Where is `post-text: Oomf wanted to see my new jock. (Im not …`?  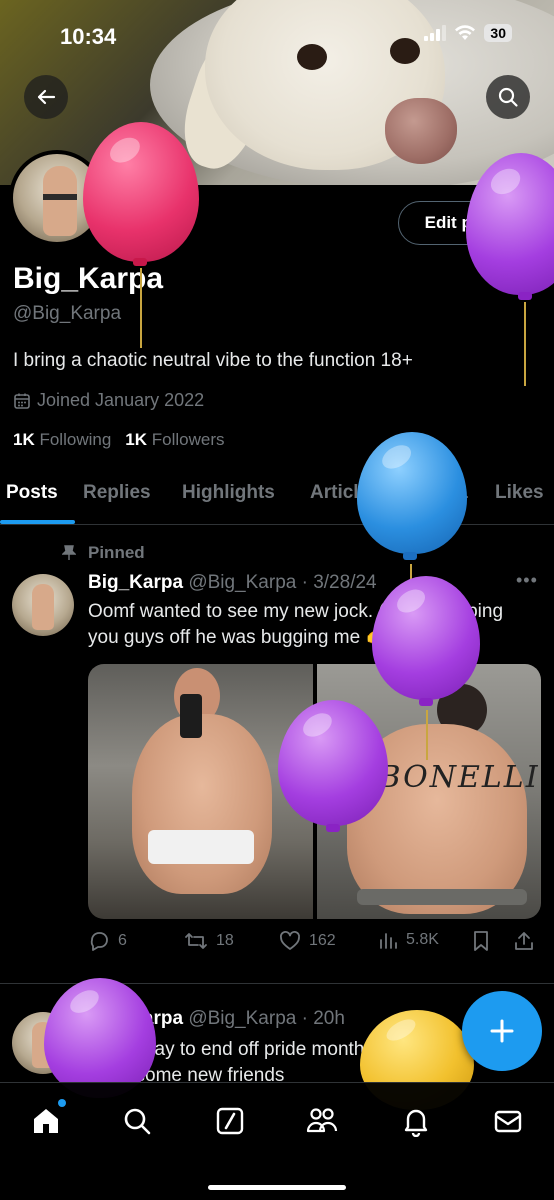 post-text: Oomf wanted to see my new jock. (Im not … is located at coordinates (296, 624).